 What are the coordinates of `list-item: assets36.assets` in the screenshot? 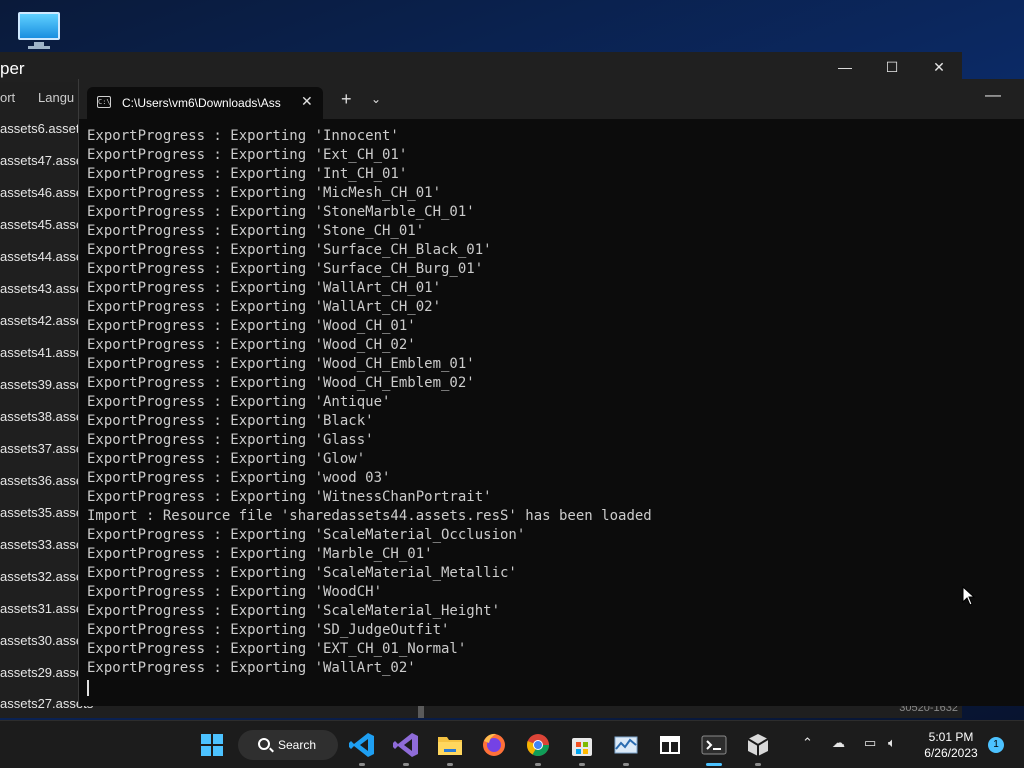 It's located at (40, 486).